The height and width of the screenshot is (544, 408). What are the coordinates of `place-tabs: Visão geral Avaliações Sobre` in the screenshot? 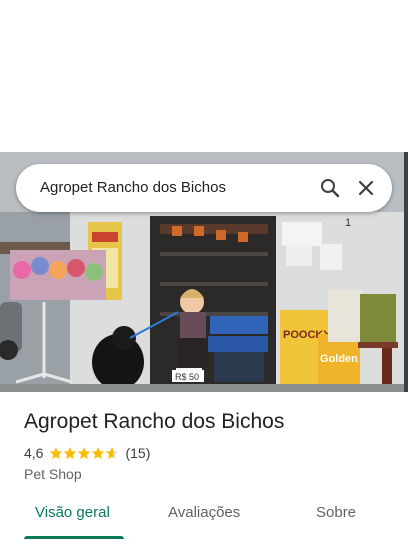 It's located at (204, 520).